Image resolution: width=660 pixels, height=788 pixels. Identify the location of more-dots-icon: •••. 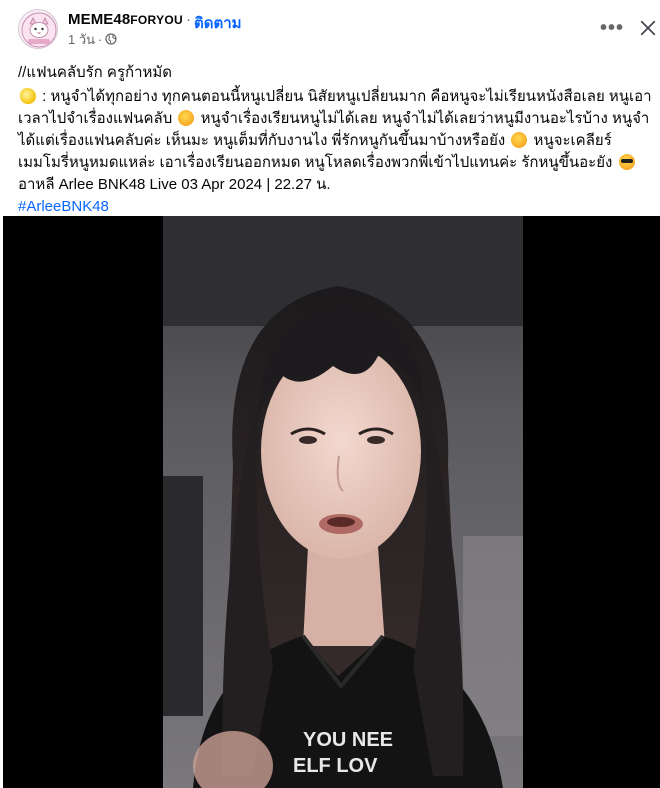
(611, 27).